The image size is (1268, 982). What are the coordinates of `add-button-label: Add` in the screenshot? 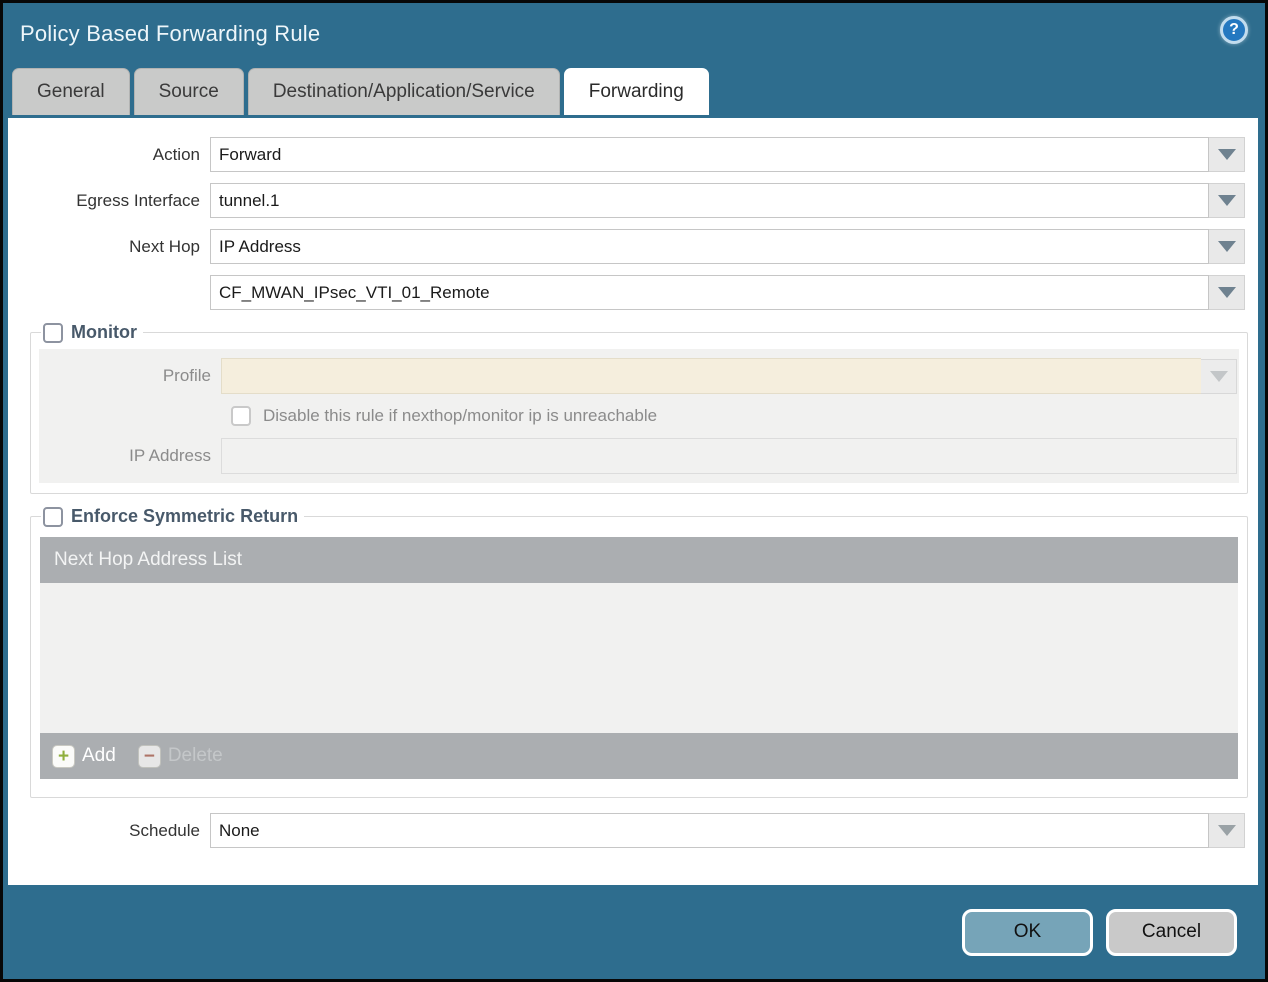 It's located at (99, 755).